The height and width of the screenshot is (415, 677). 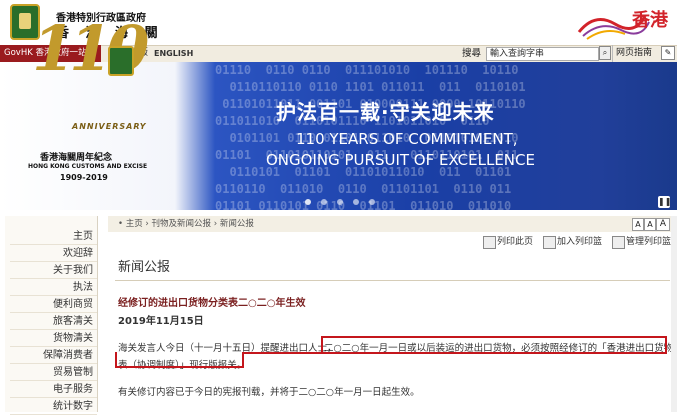 I want to click on sidebar-item-trade-controls: 贸易管制, so click(x=53, y=372).